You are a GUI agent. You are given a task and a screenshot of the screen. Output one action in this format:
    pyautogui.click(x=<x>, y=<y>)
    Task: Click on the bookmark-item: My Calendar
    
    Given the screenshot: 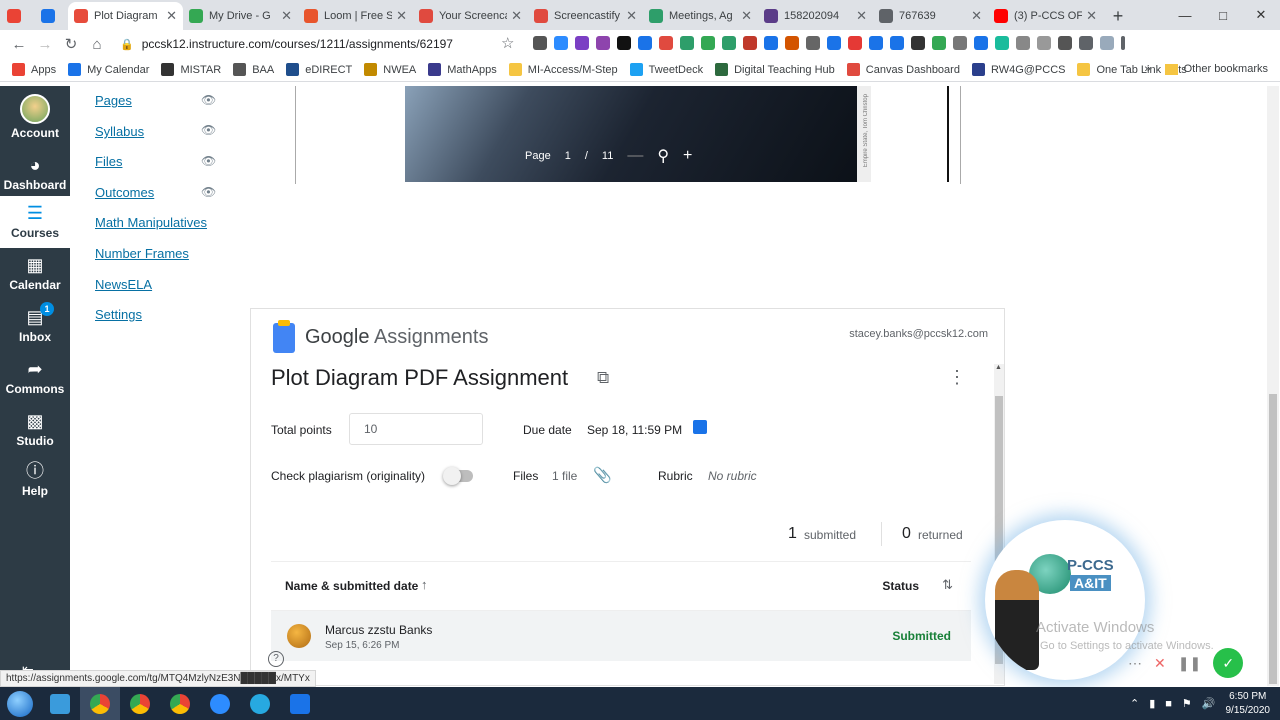 What is the action you would take?
    pyautogui.click(x=108, y=69)
    